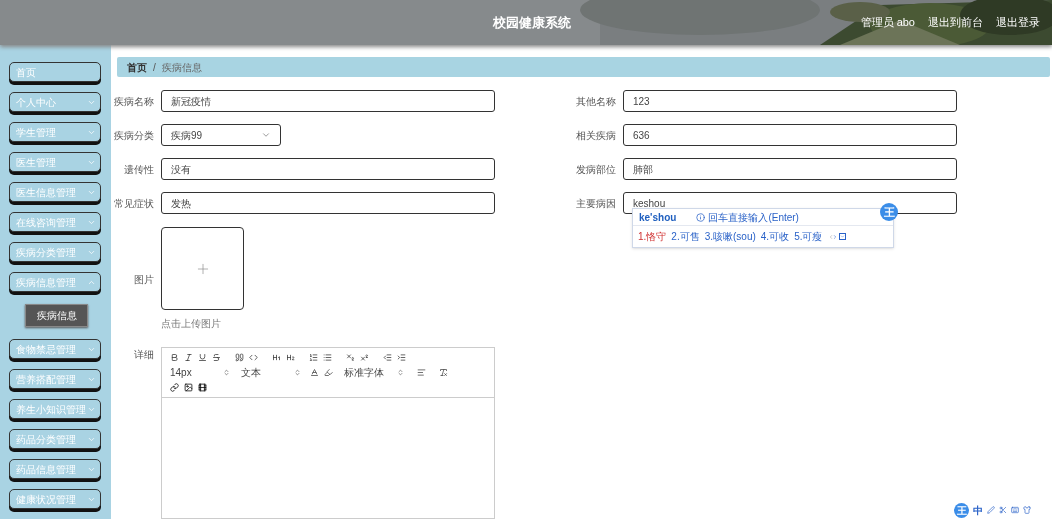 This screenshot has height=519, width=1052. I want to click on underline-icon, so click(202, 357).